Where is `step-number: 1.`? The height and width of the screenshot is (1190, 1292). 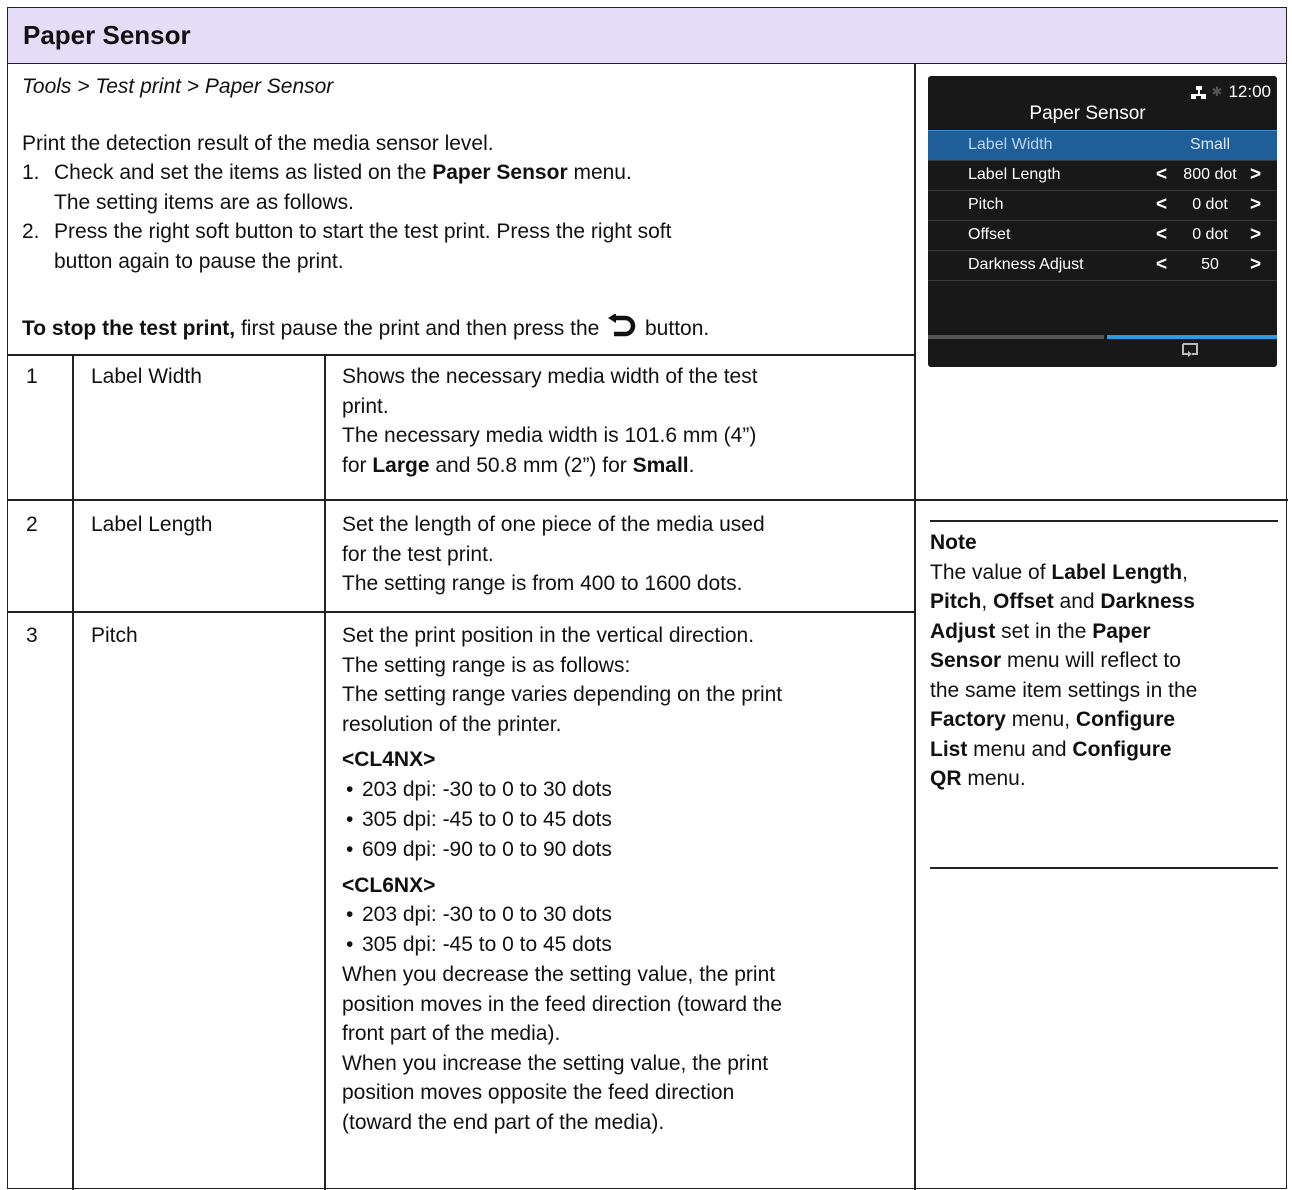
step-number: 1. is located at coordinates (31, 172).